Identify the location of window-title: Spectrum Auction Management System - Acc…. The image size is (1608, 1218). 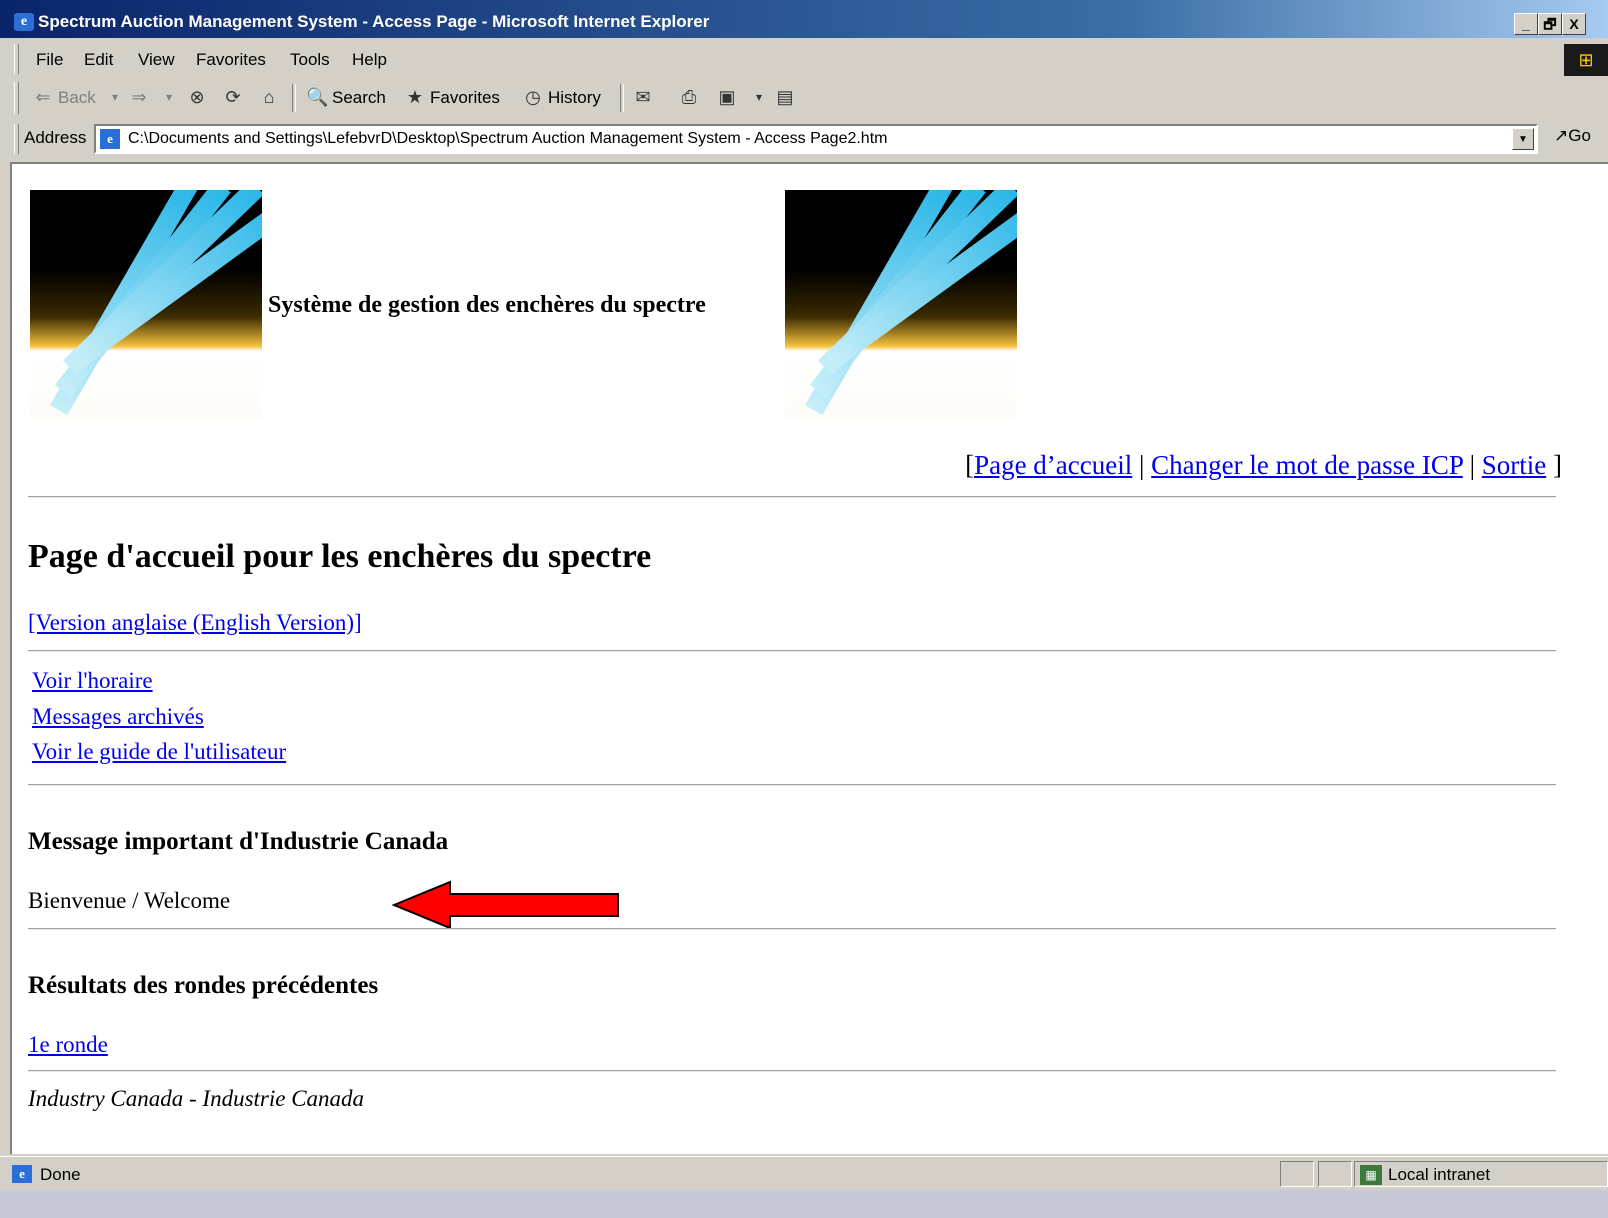
(374, 21).